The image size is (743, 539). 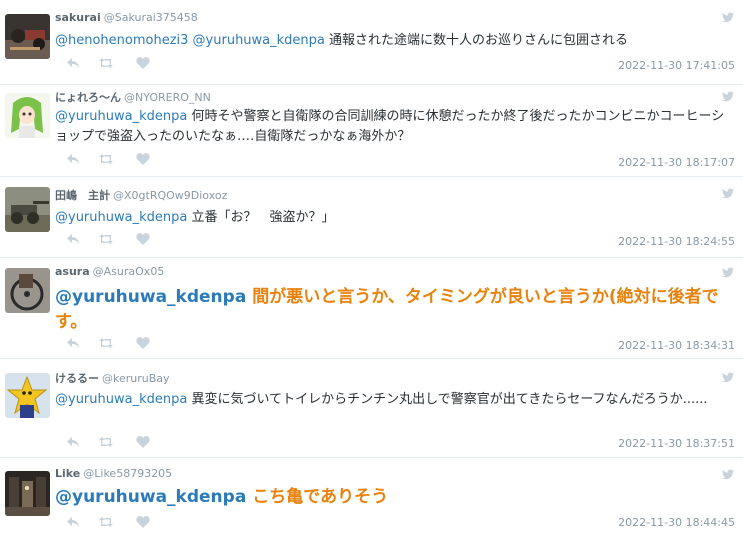 I want to click on tweet-header: 田嶋 主計 @X0gtRQOw9Dioxoz, so click(x=141, y=195).